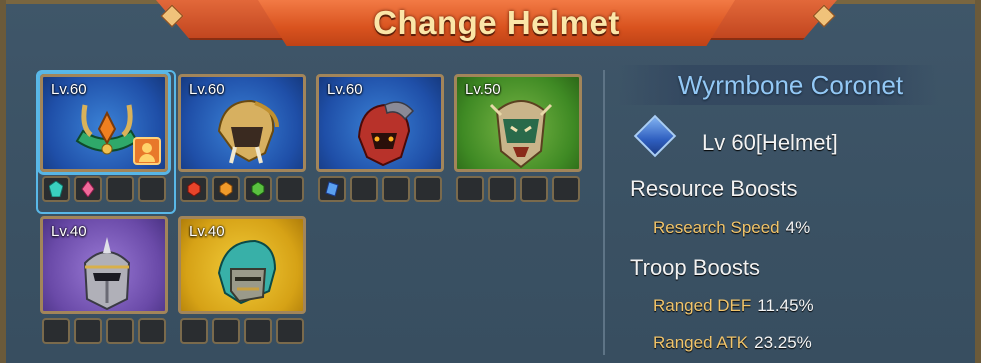 The height and width of the screenshot is (363, 981). What do you see at coordinates (248, 131) in the screenshot?
I see `beast-helmet-icon` at bounding box center [248, 131].